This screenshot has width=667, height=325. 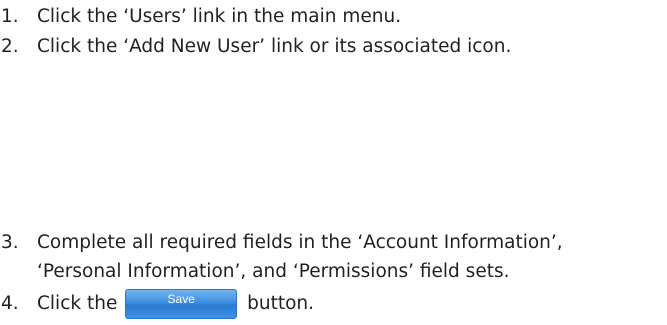 I want to click on save-button: Save, so click(x=181, y=304).